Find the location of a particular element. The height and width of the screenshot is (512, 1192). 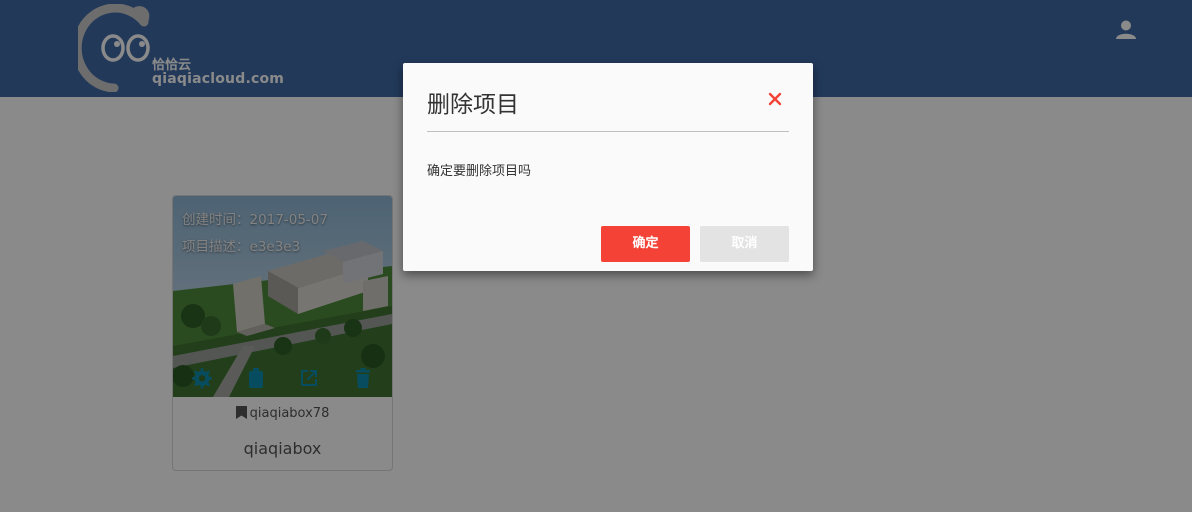

delete-project-dialog: 删除项目 确定要删除项目吗 确定 取消 is located at coordinates (608, 167).